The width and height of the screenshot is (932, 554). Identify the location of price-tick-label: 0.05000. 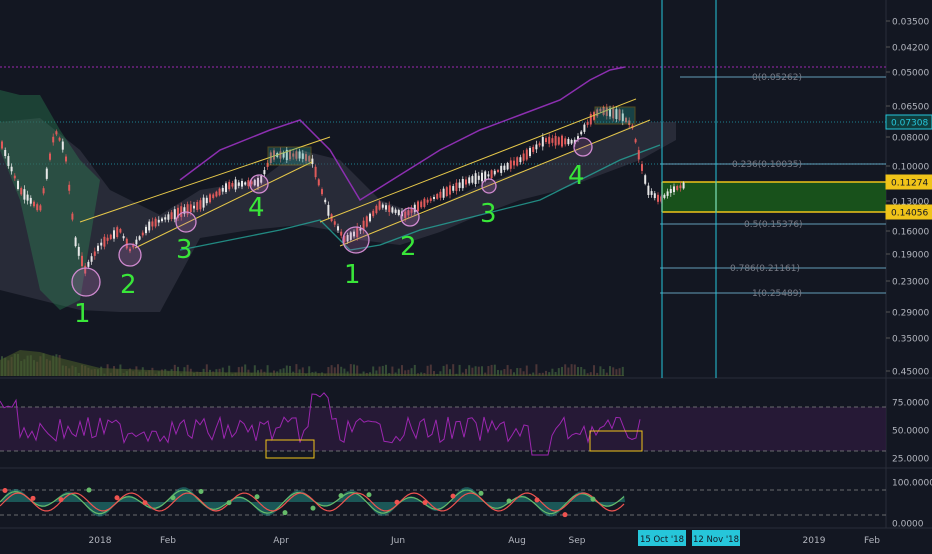
(910, 74).